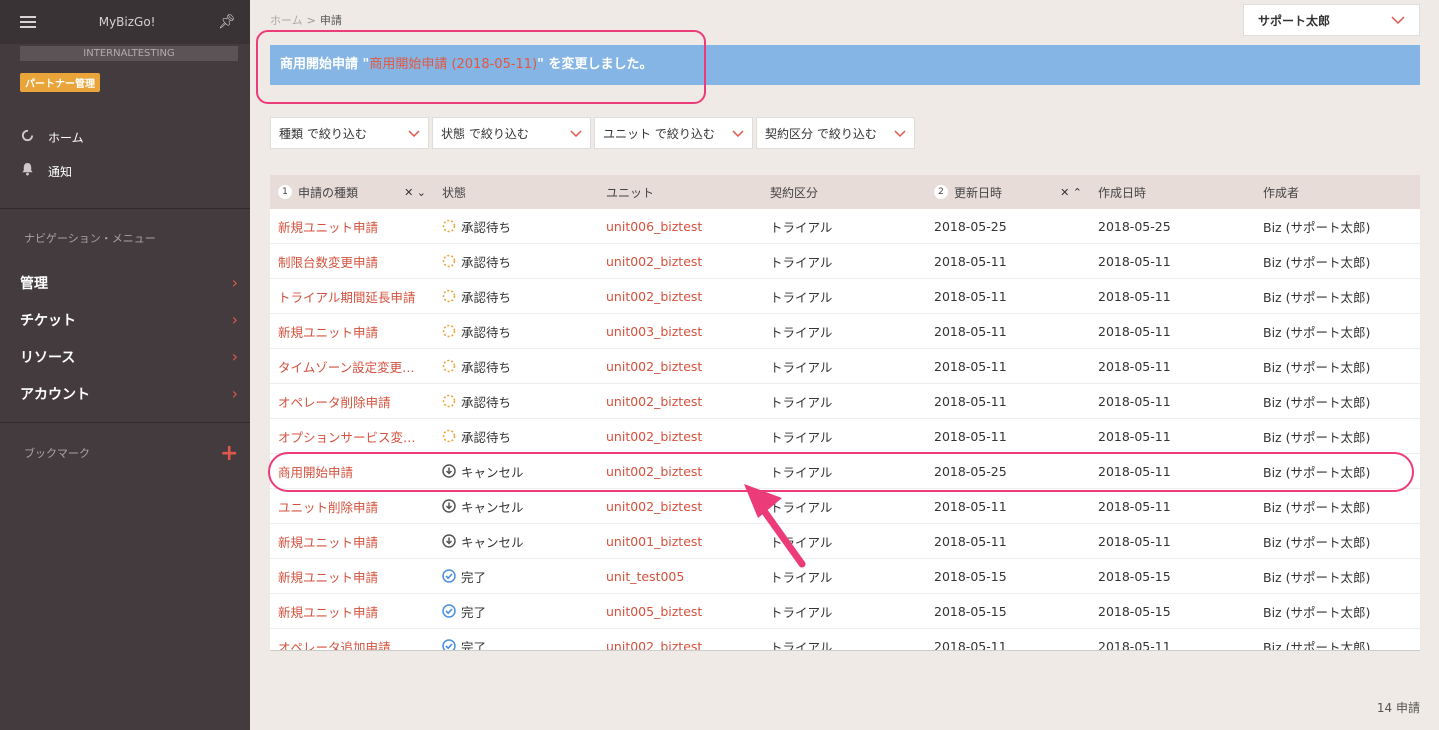 The width and height of the screenshot is (1439, 730). I want to click on column-header-contract: 契約区分, so click(844, 192).